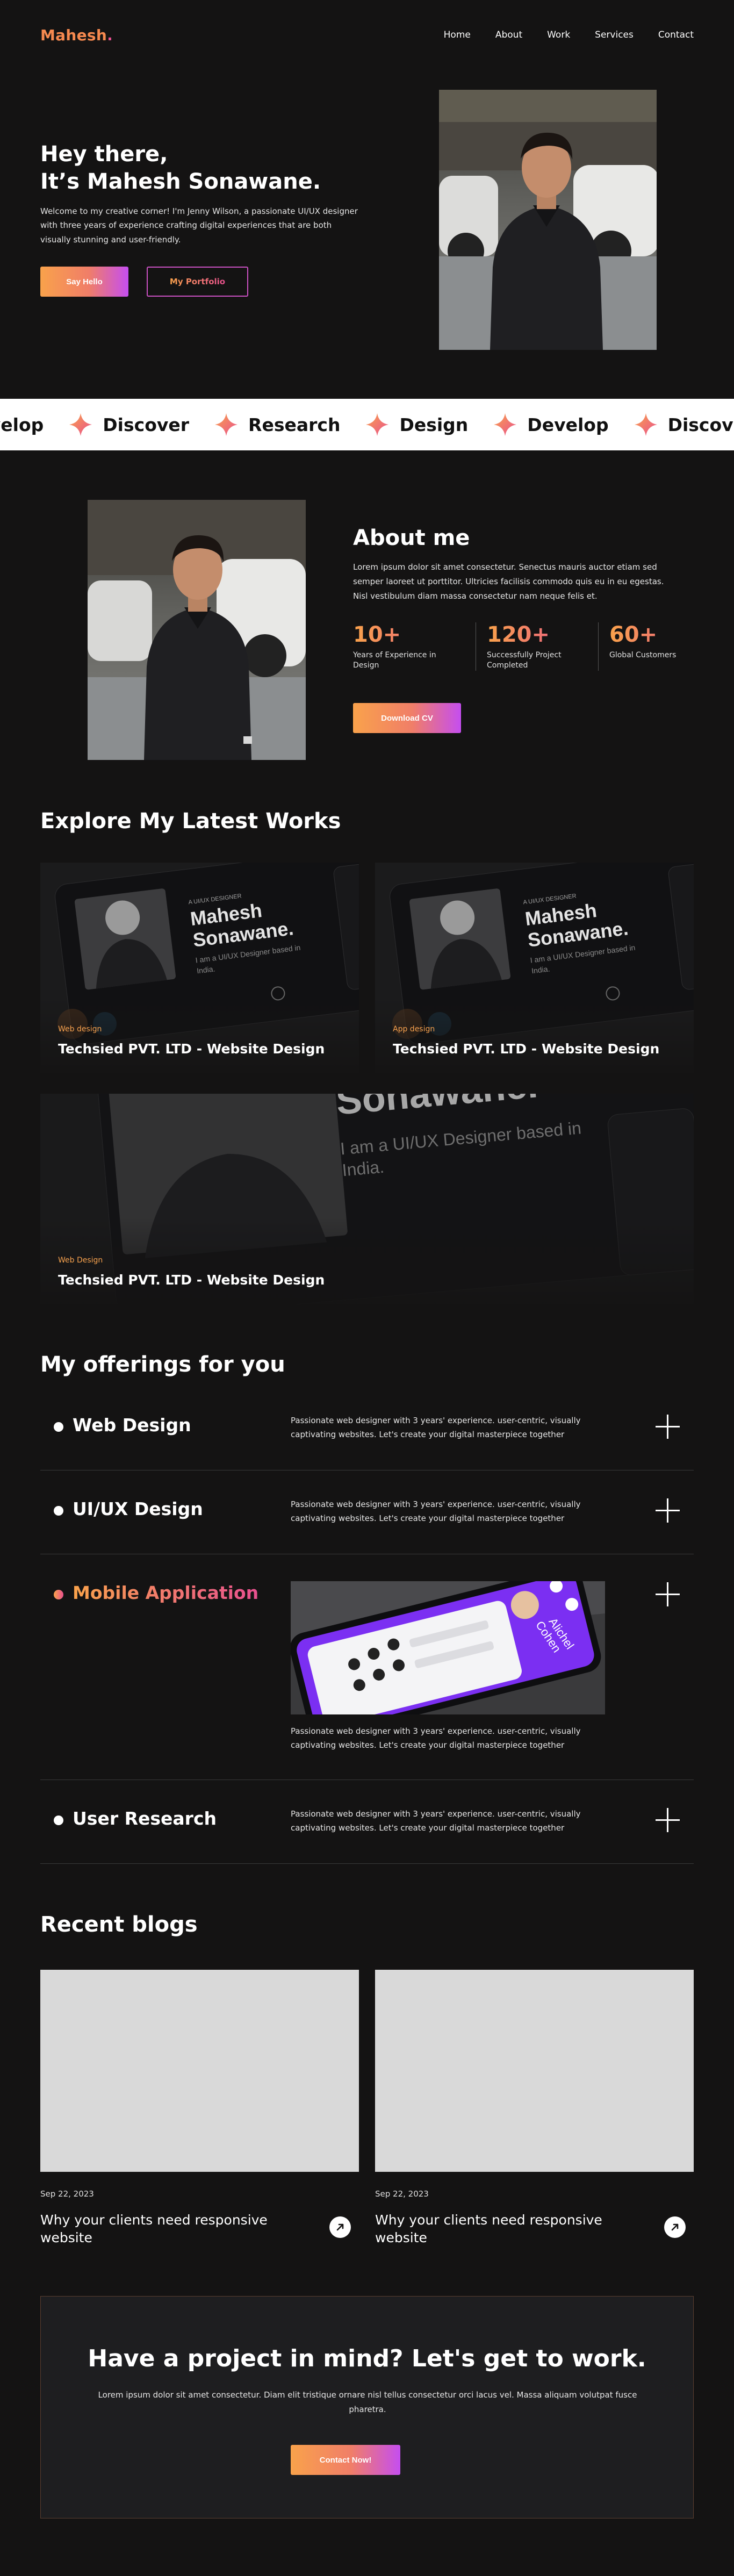 The width and height of the screenshot is (734, 2576). I want to click on stat-experience: 10+ Years of Experience in Design, so click(414, 646).